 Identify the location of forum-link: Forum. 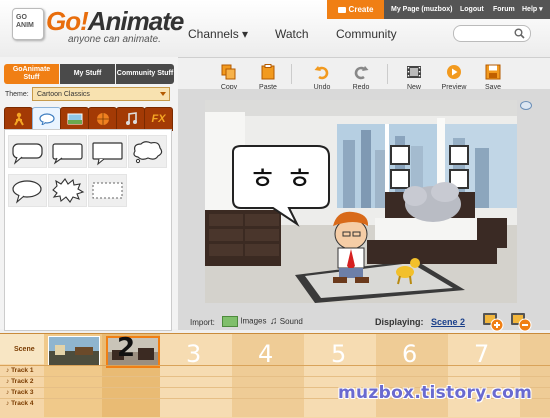
(504, 9).